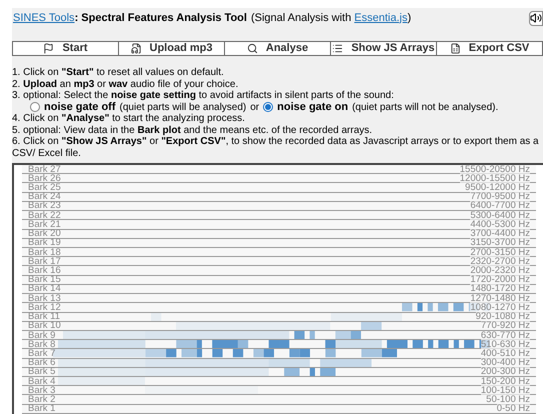 The width and height of the screenshot is (543, 414). What do you see at coordinates (80, 107) in the screenshot?
I see `radio-label: noise gate off` at bounding box center [80, 107].